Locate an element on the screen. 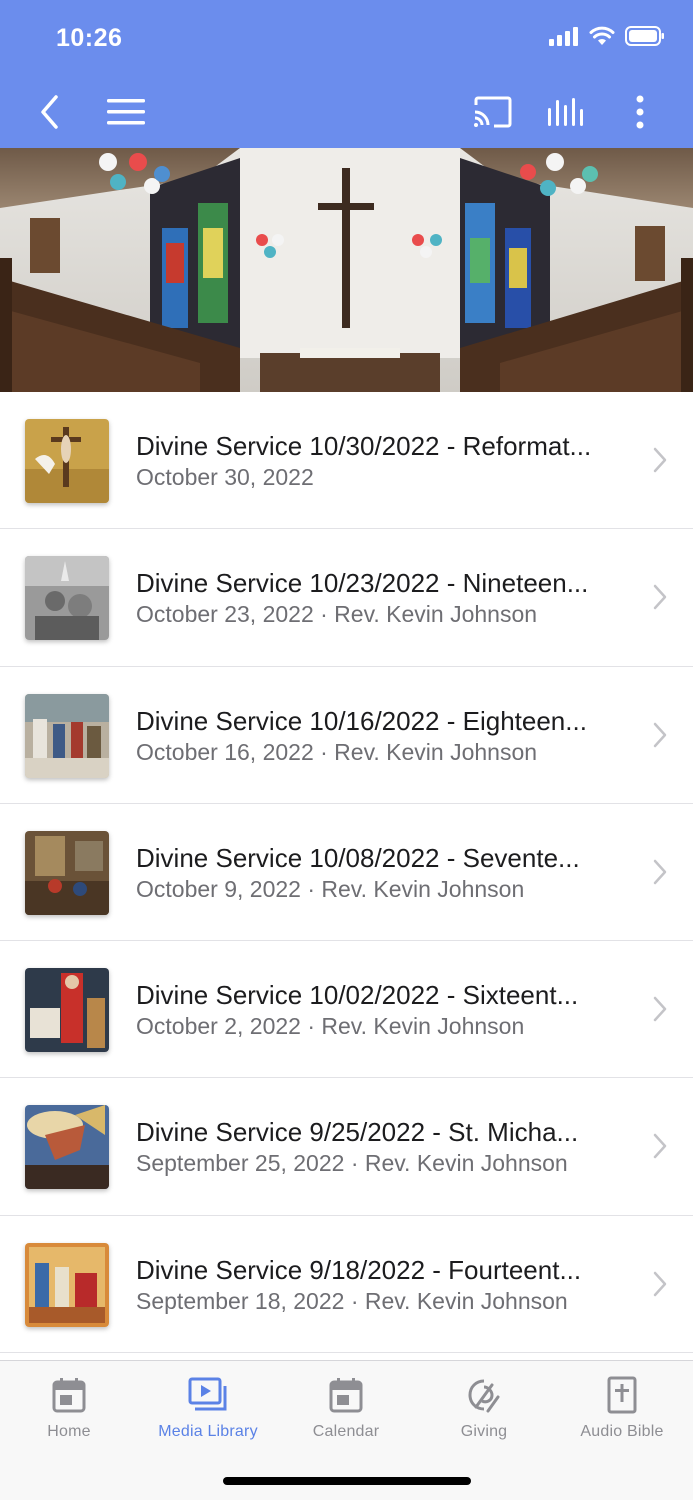 The image size is (693, 1500). tab-home: Home is located at coordinates (69, 1408).